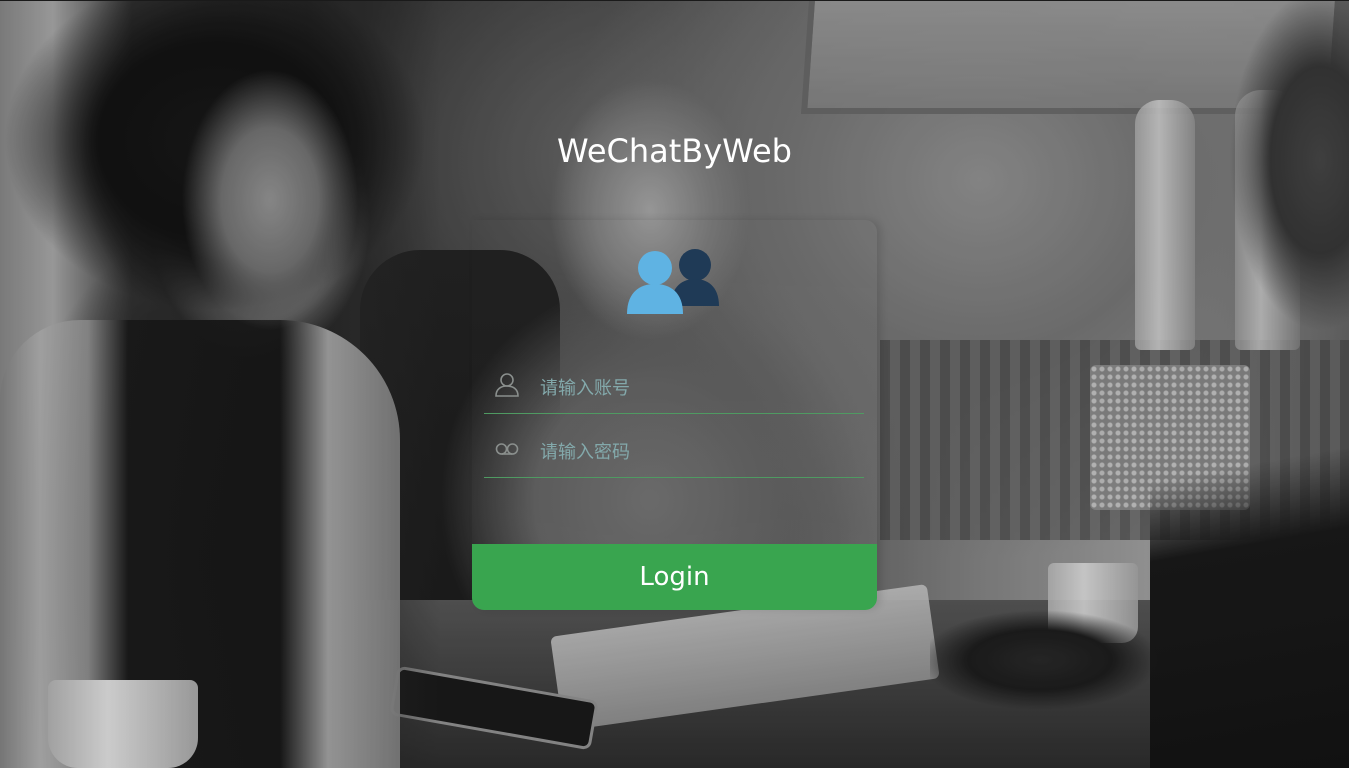  I want to click on lock-icon, so click(507, 449).